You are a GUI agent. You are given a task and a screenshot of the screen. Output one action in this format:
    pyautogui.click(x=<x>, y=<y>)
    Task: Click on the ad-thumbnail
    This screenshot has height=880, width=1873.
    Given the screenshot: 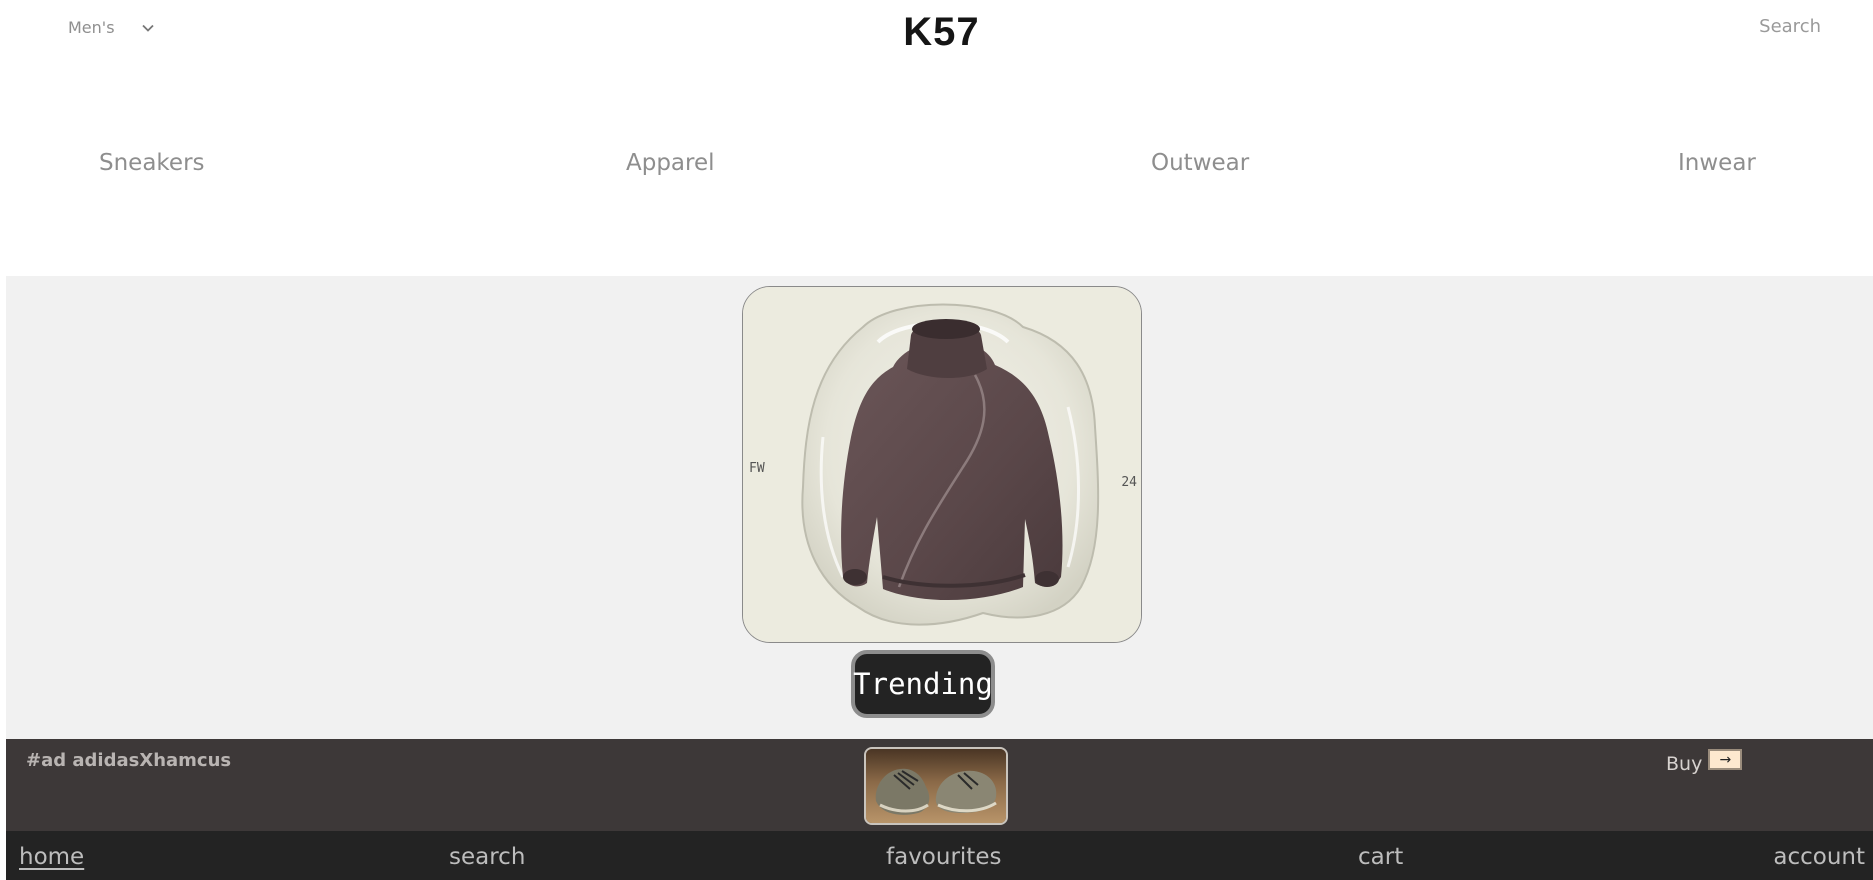 What is the action you would take?
    pyautogui.click(x=936, y=786)
    